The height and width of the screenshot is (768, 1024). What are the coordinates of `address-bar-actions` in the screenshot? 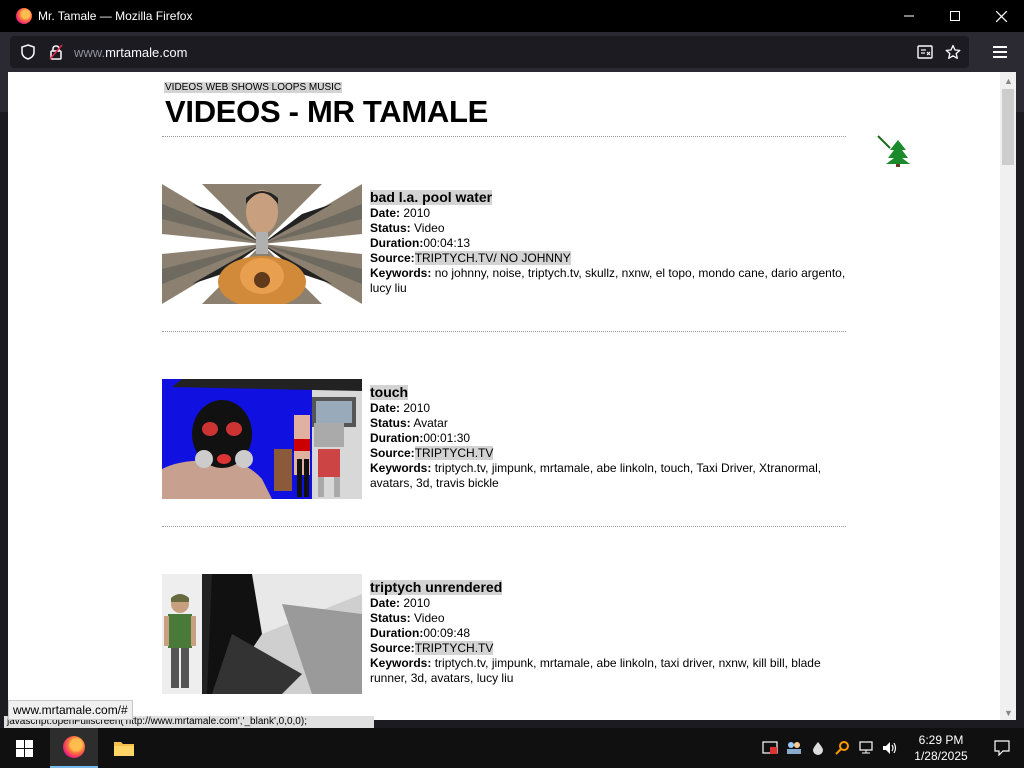 It's located at (939, 52).